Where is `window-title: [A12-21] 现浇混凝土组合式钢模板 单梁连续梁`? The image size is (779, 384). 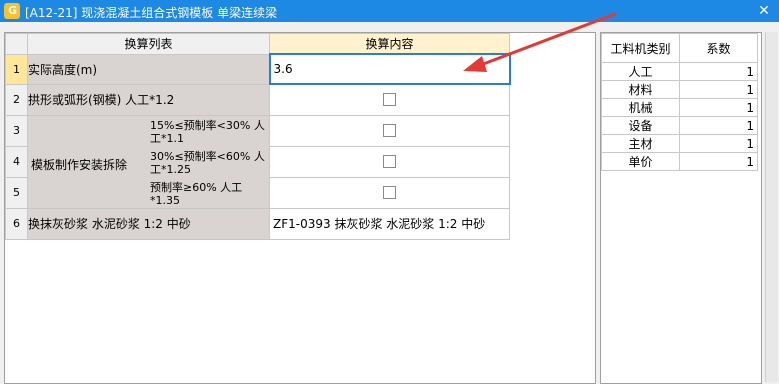 window-title: [A12-21] 现浇混凝土组合式钢模板 单梁连续梁 is located at coordinates (151, 13).